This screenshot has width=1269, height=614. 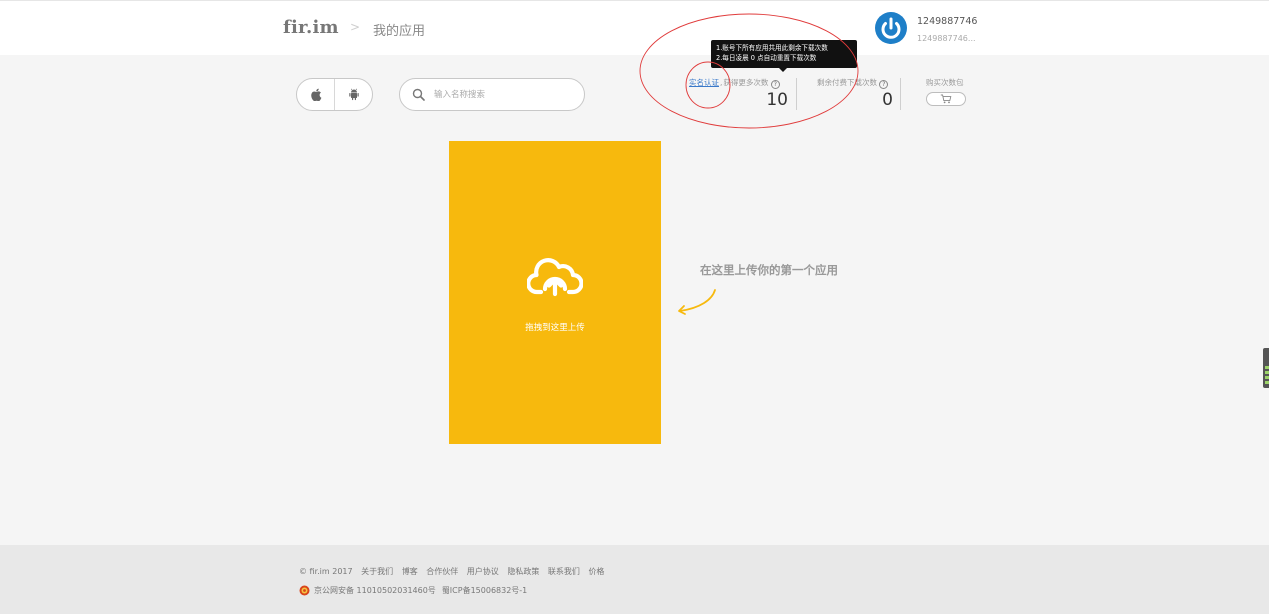 What do you see at coordinates (945, 82) in the screenshot?
I see `buy-package-label: 购买次数包` at bounding box center [945, 82].